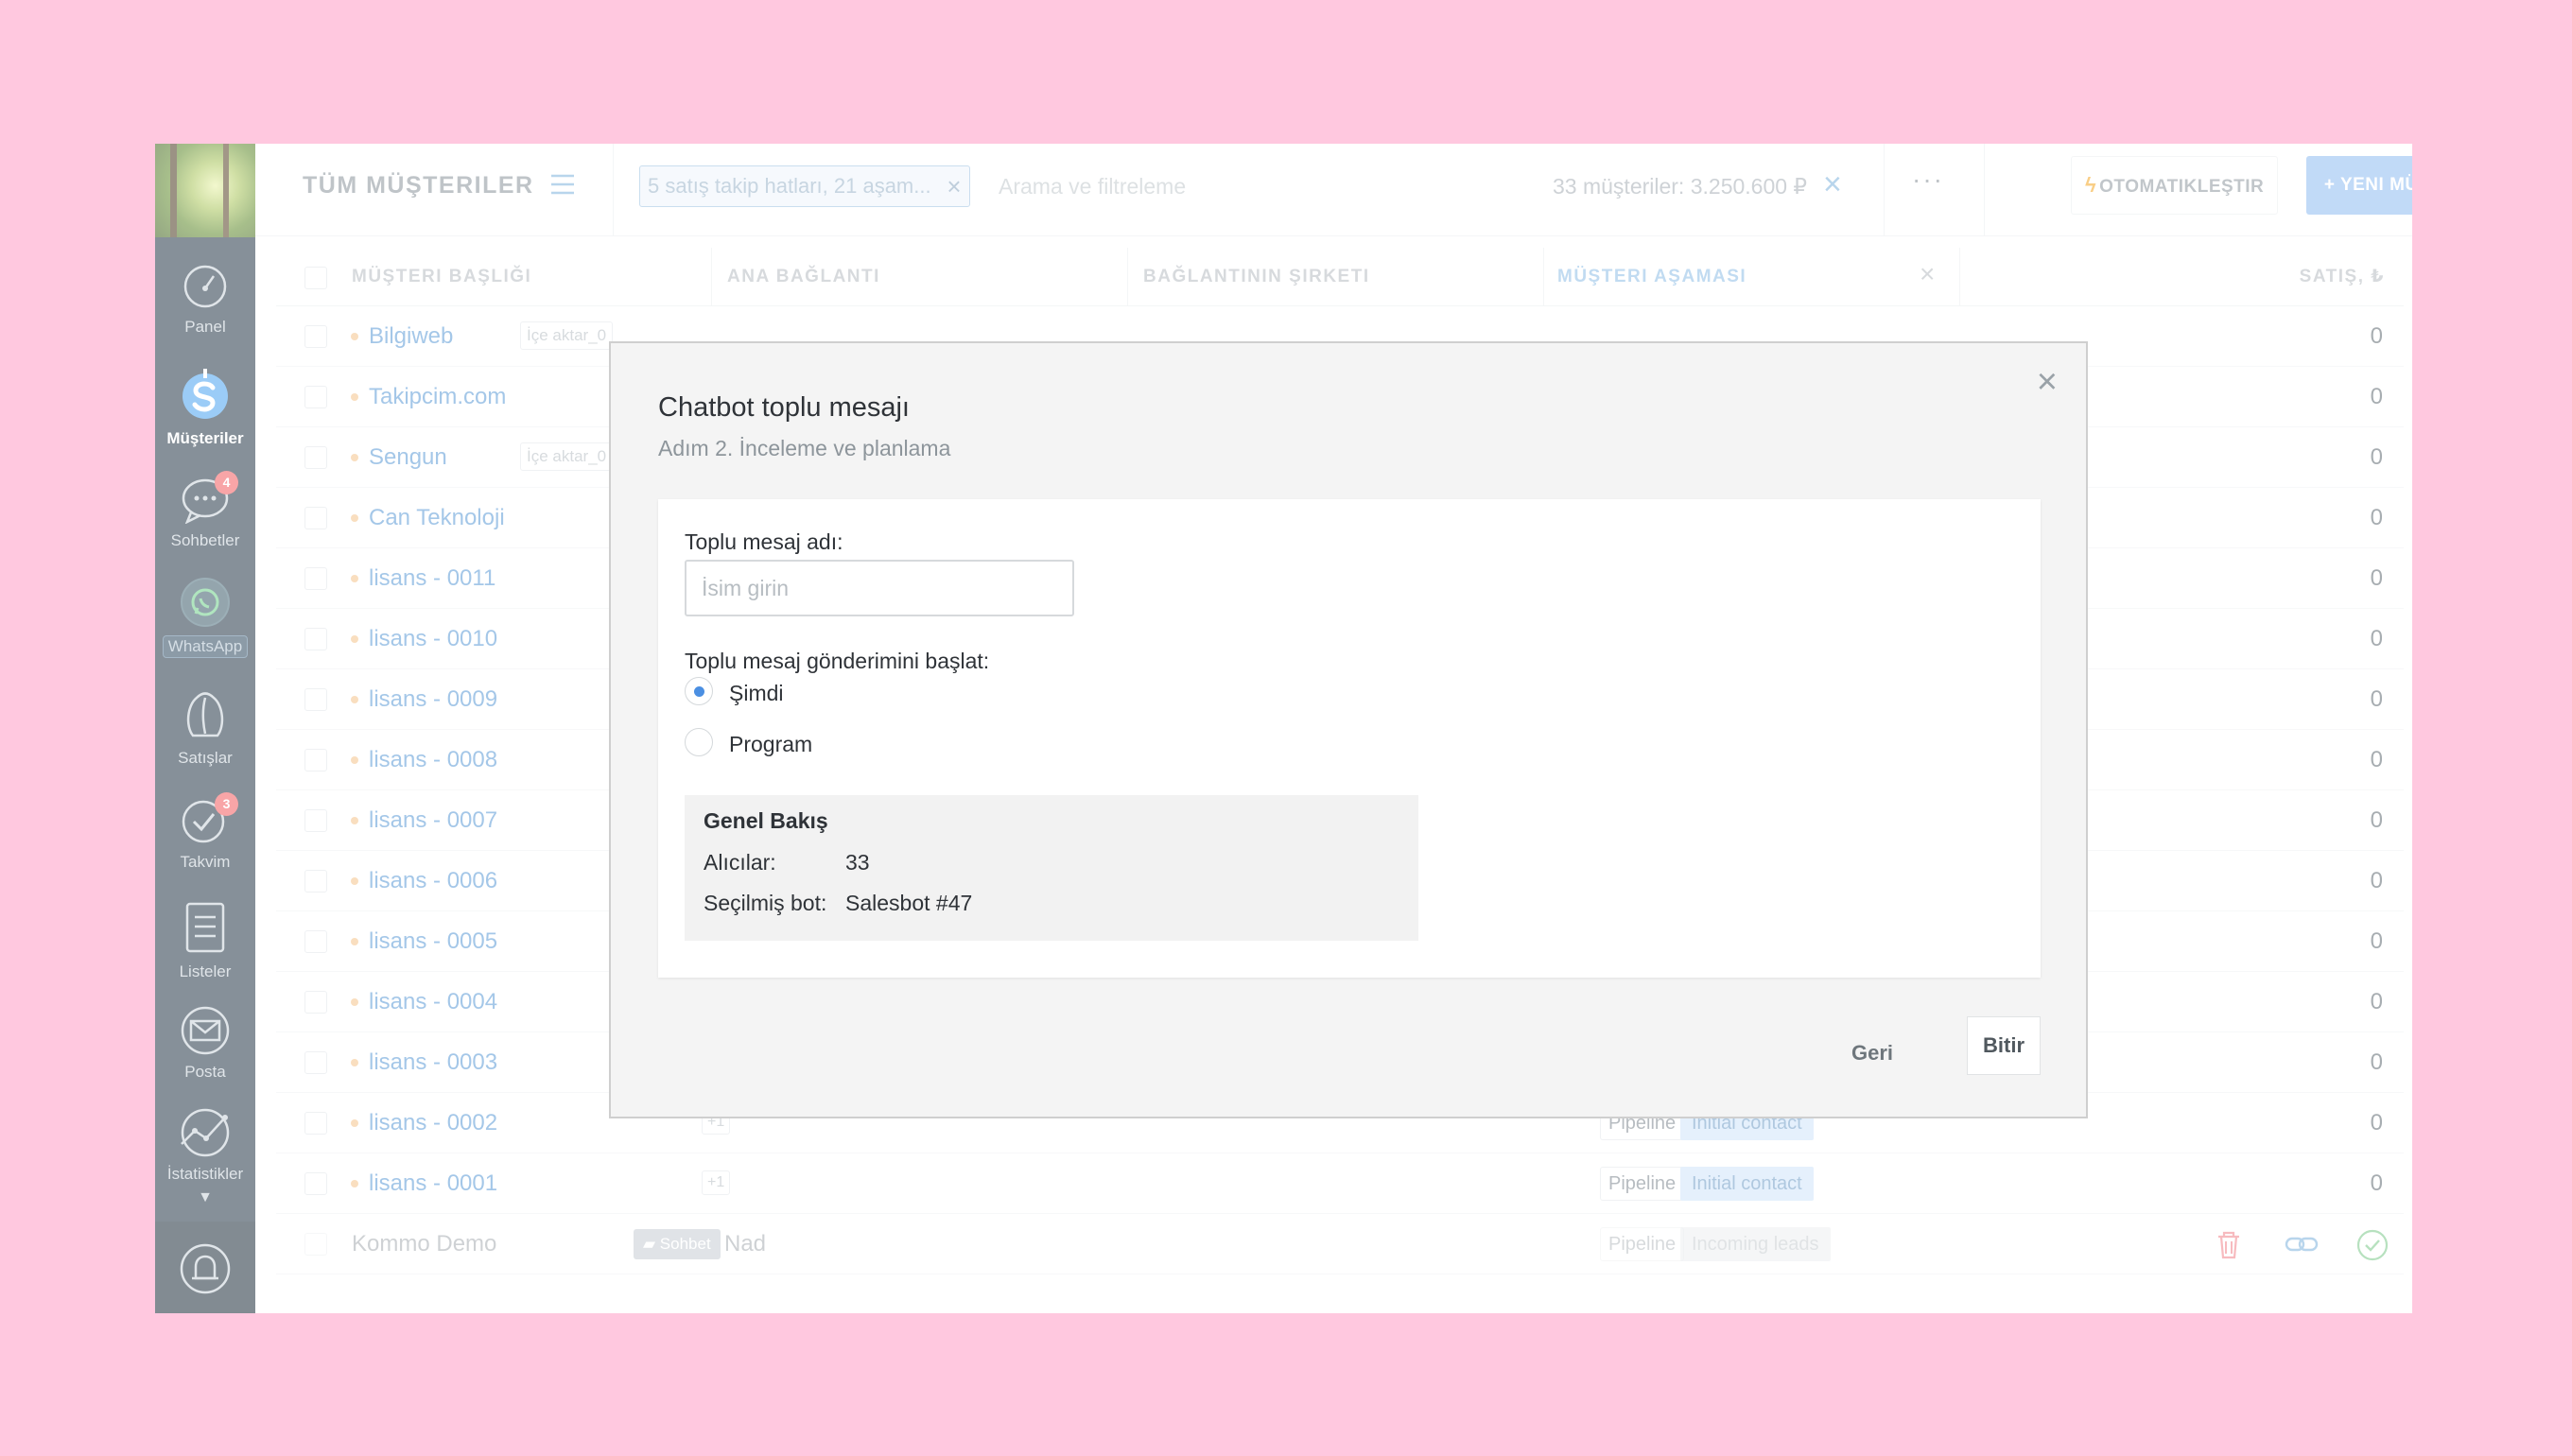 Image resolution: width=2572 pixels, height=1456 pixels. Describe the element at coordinates (909, 903) in the screenshot. I see `selected-bot-value: Salesbot #47` at that location.